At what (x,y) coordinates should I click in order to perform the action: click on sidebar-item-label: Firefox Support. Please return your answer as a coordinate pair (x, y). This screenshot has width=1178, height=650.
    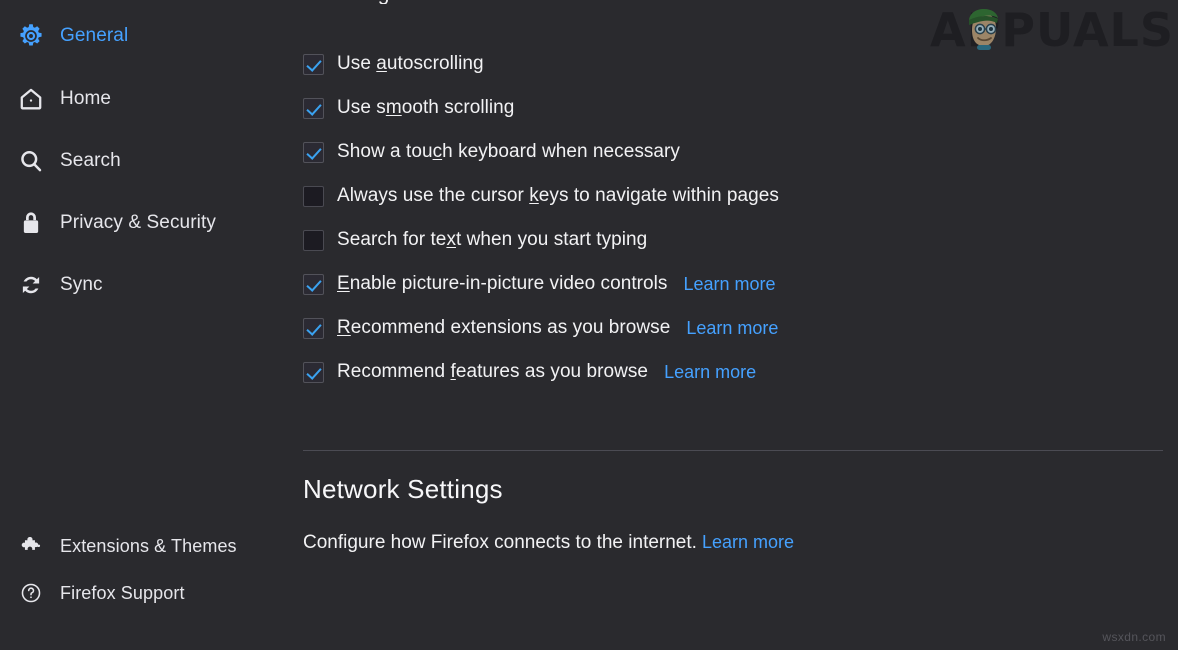
    Looking at the image, I should click on (122, 592).